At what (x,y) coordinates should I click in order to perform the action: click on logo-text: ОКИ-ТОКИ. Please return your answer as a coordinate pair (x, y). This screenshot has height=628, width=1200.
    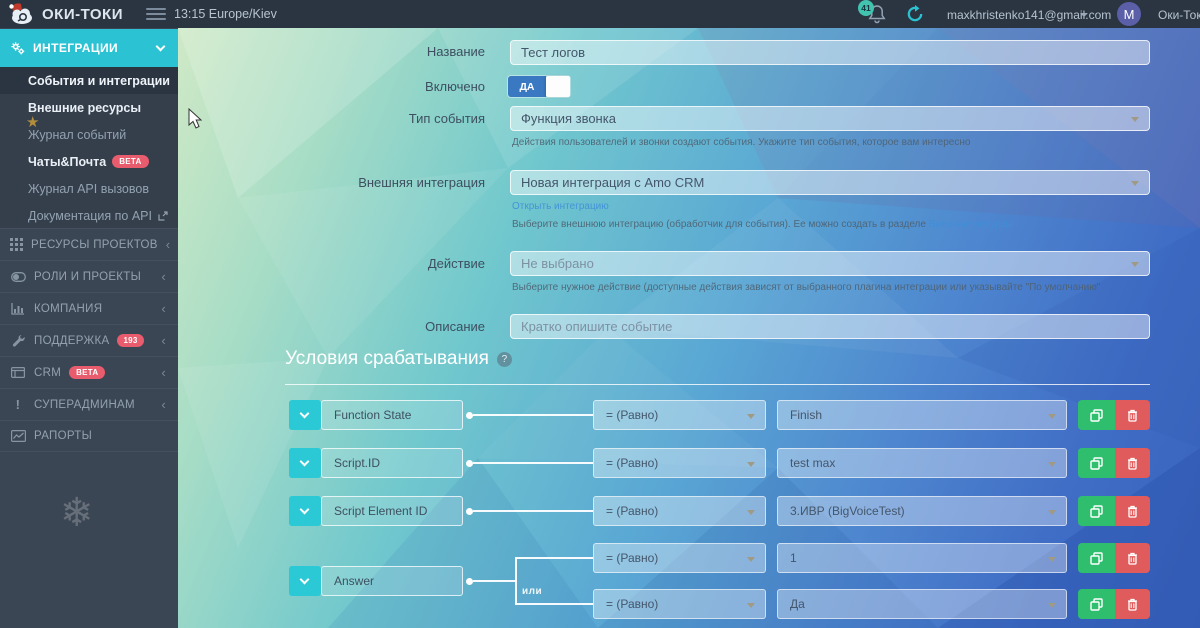
    Looking at the image, I should click on (82, 14).